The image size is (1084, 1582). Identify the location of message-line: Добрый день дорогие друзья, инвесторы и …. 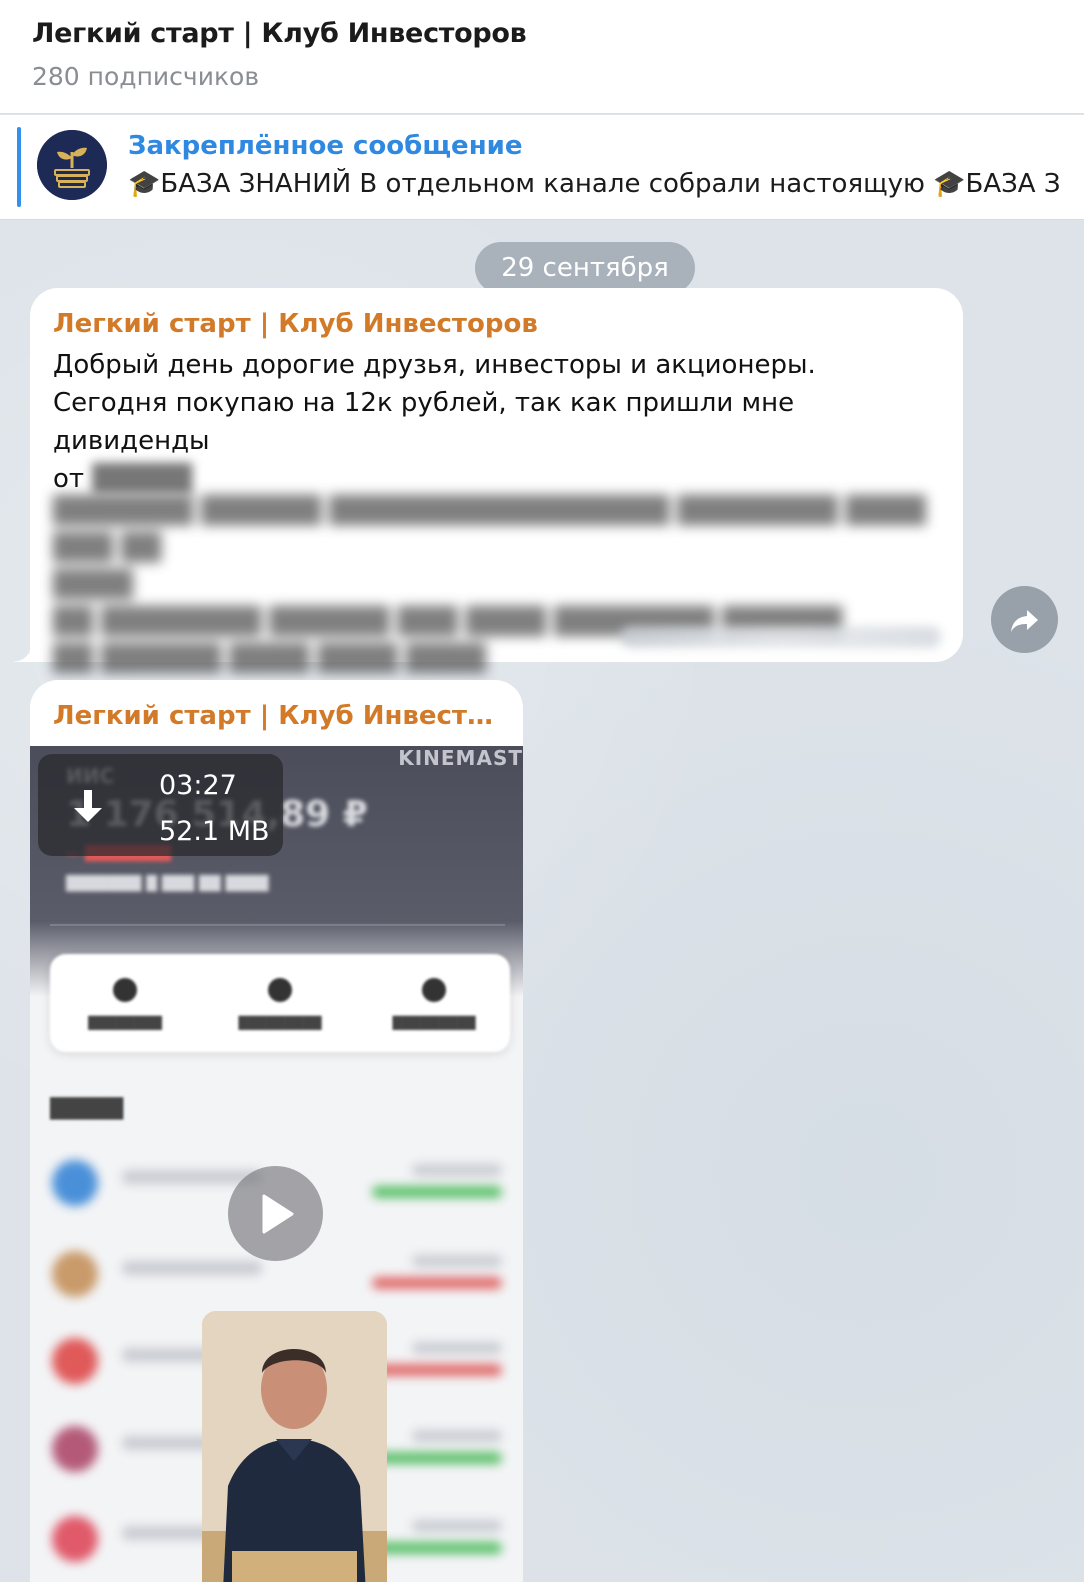
(434, 365).